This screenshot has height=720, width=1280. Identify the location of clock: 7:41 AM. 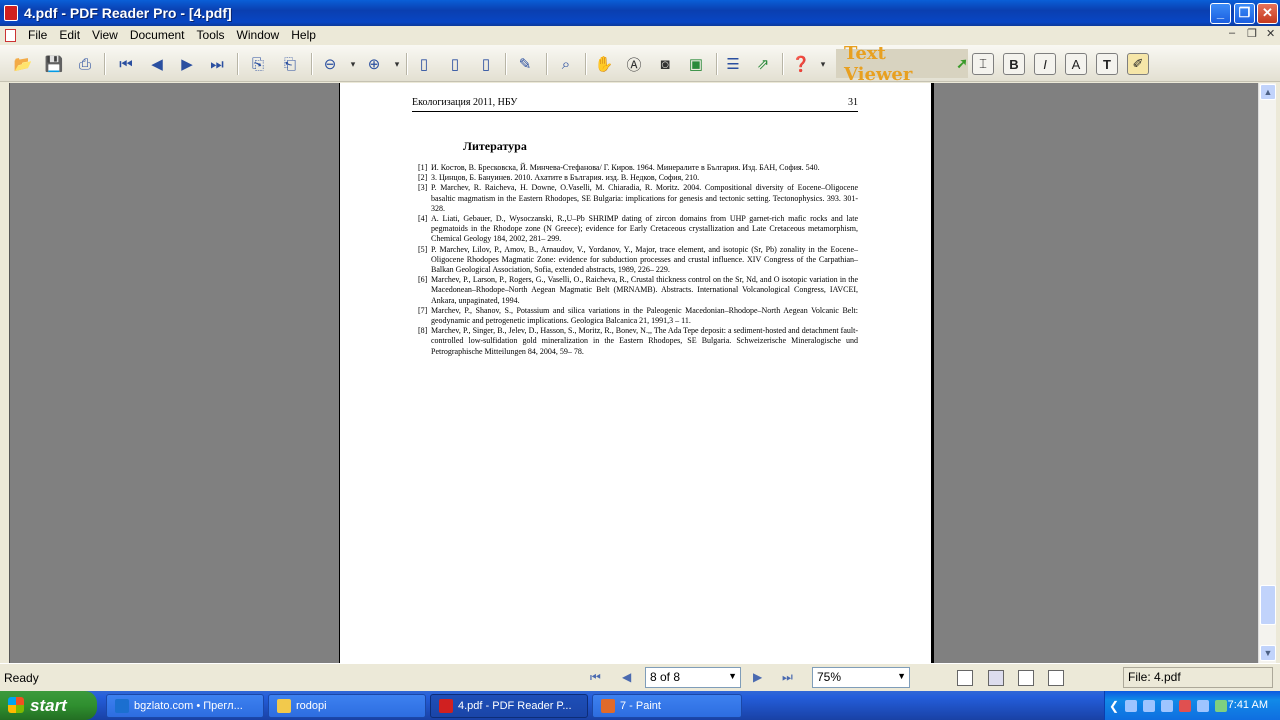
(1248, 705).